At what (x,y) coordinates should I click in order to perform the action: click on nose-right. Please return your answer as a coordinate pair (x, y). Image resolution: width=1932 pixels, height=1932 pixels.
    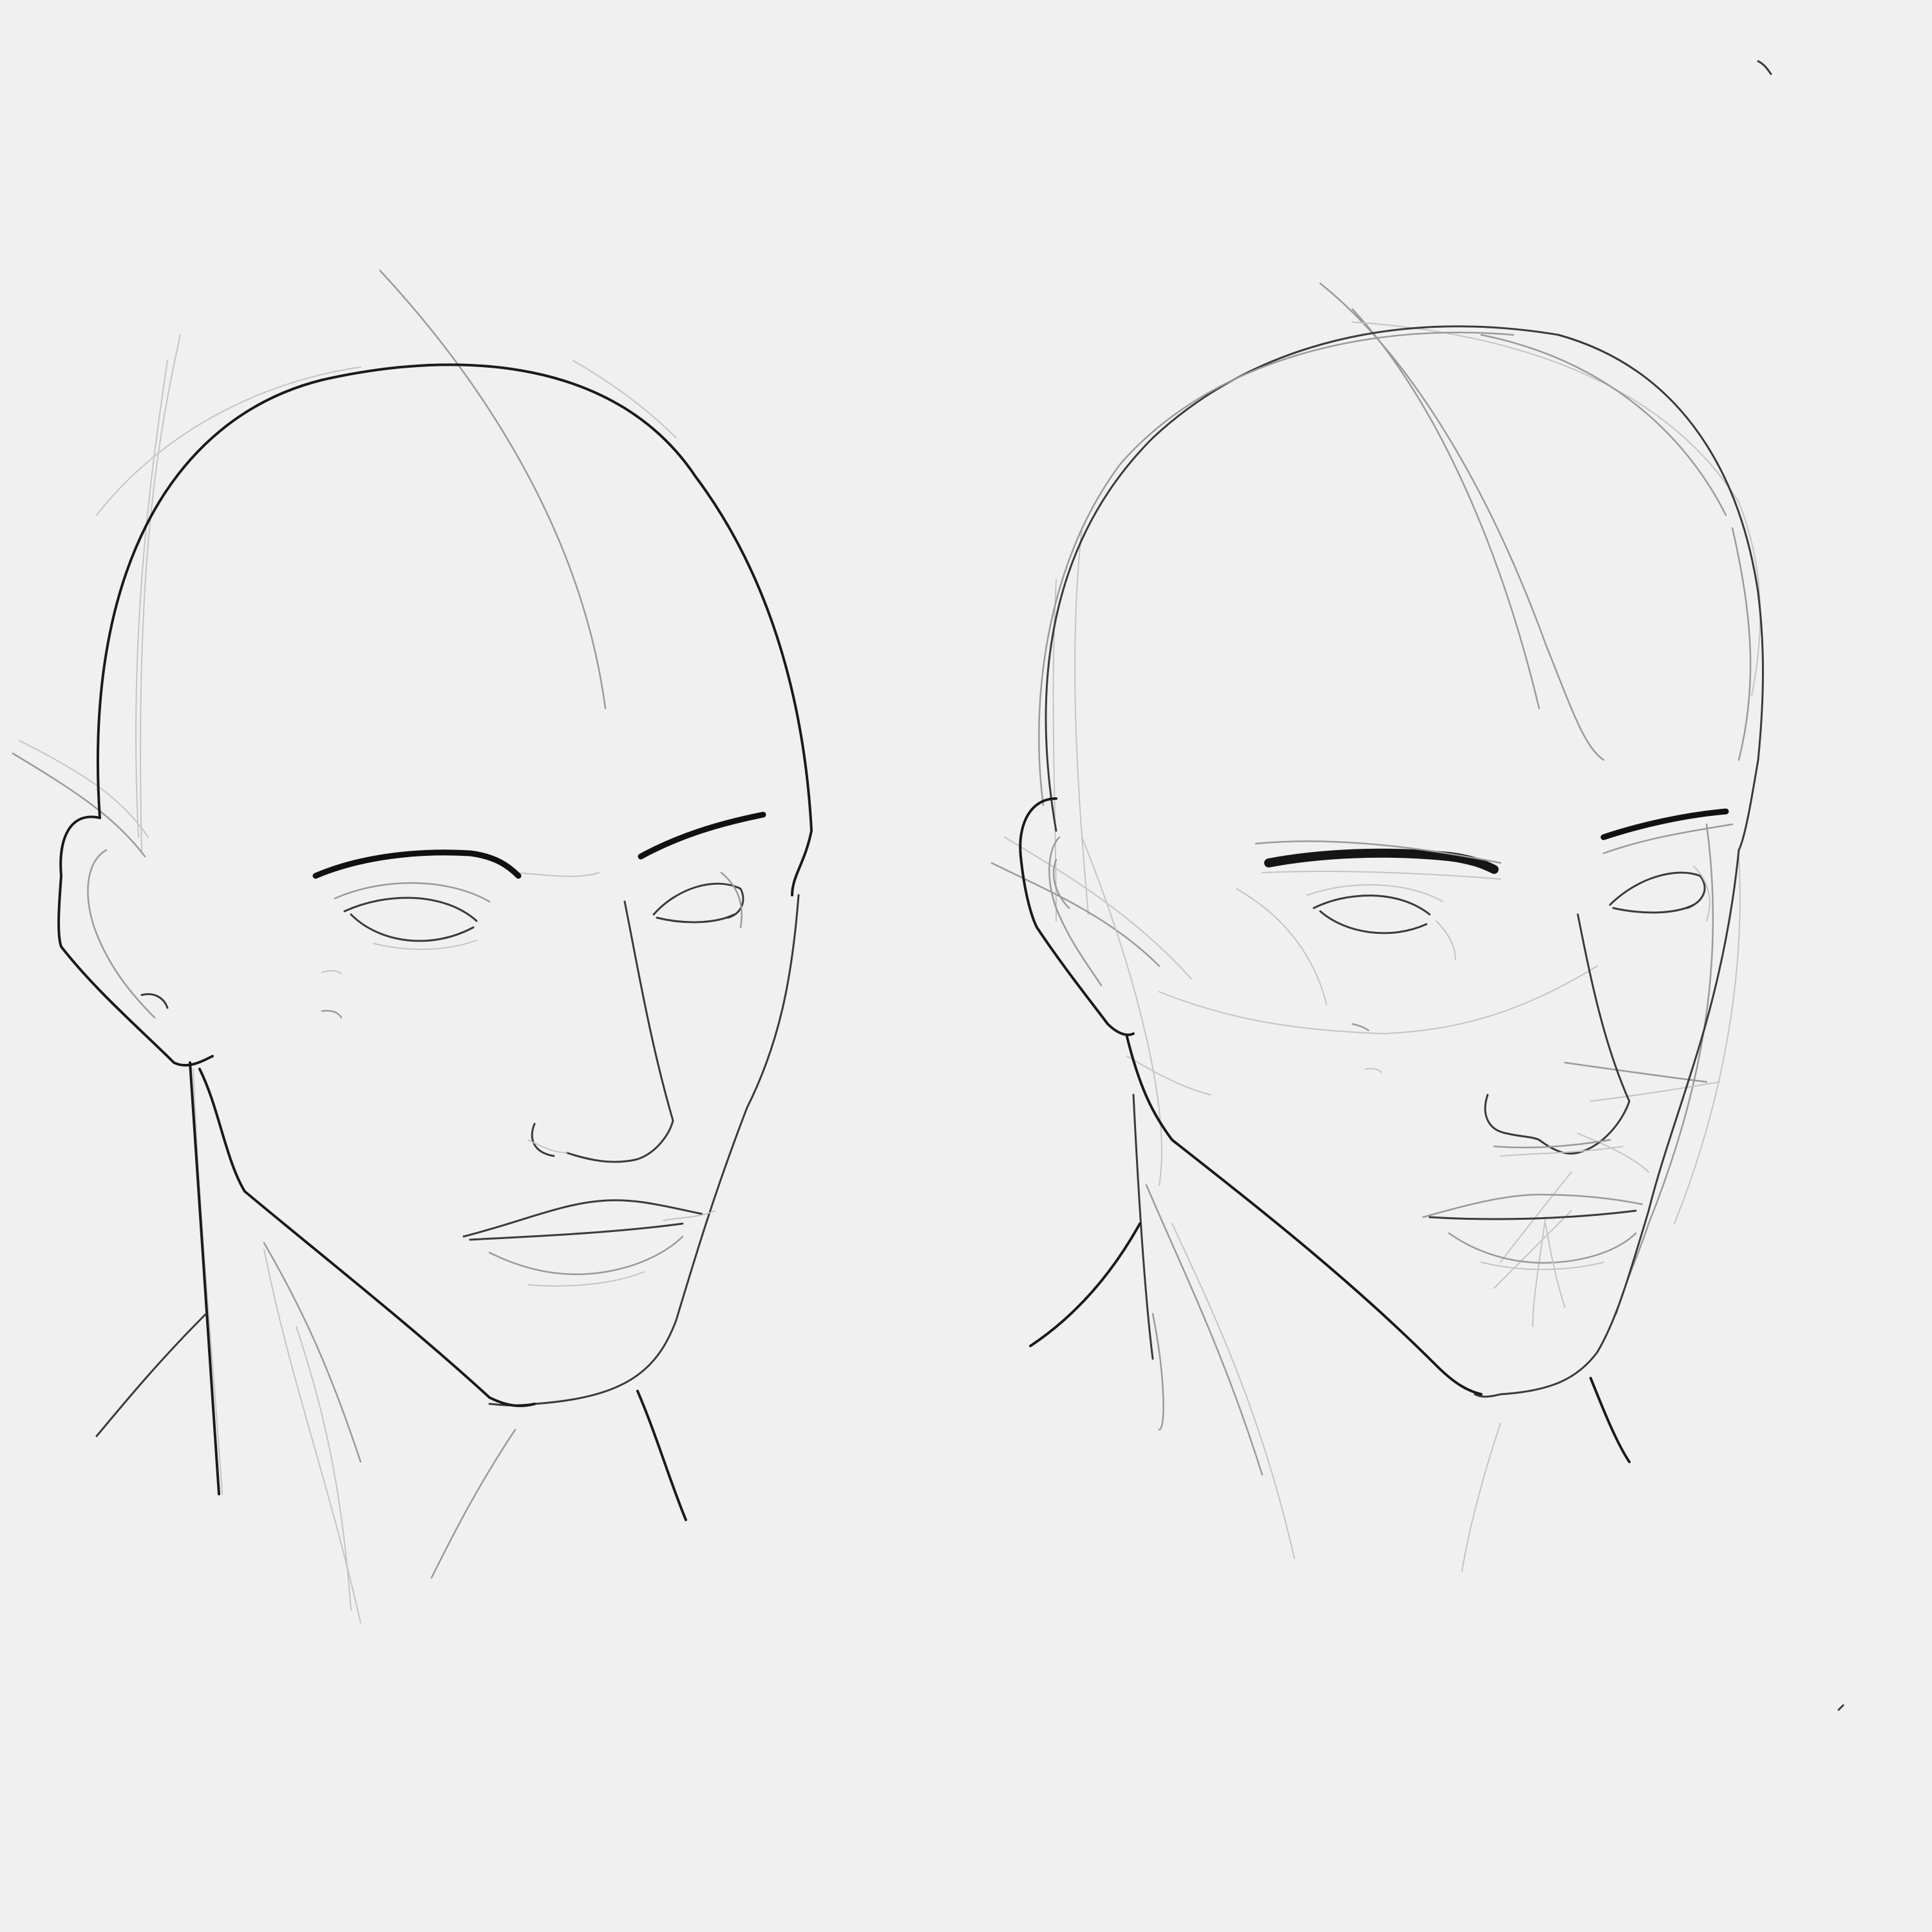
    Looking at the image, I should click on (1558, 1035).